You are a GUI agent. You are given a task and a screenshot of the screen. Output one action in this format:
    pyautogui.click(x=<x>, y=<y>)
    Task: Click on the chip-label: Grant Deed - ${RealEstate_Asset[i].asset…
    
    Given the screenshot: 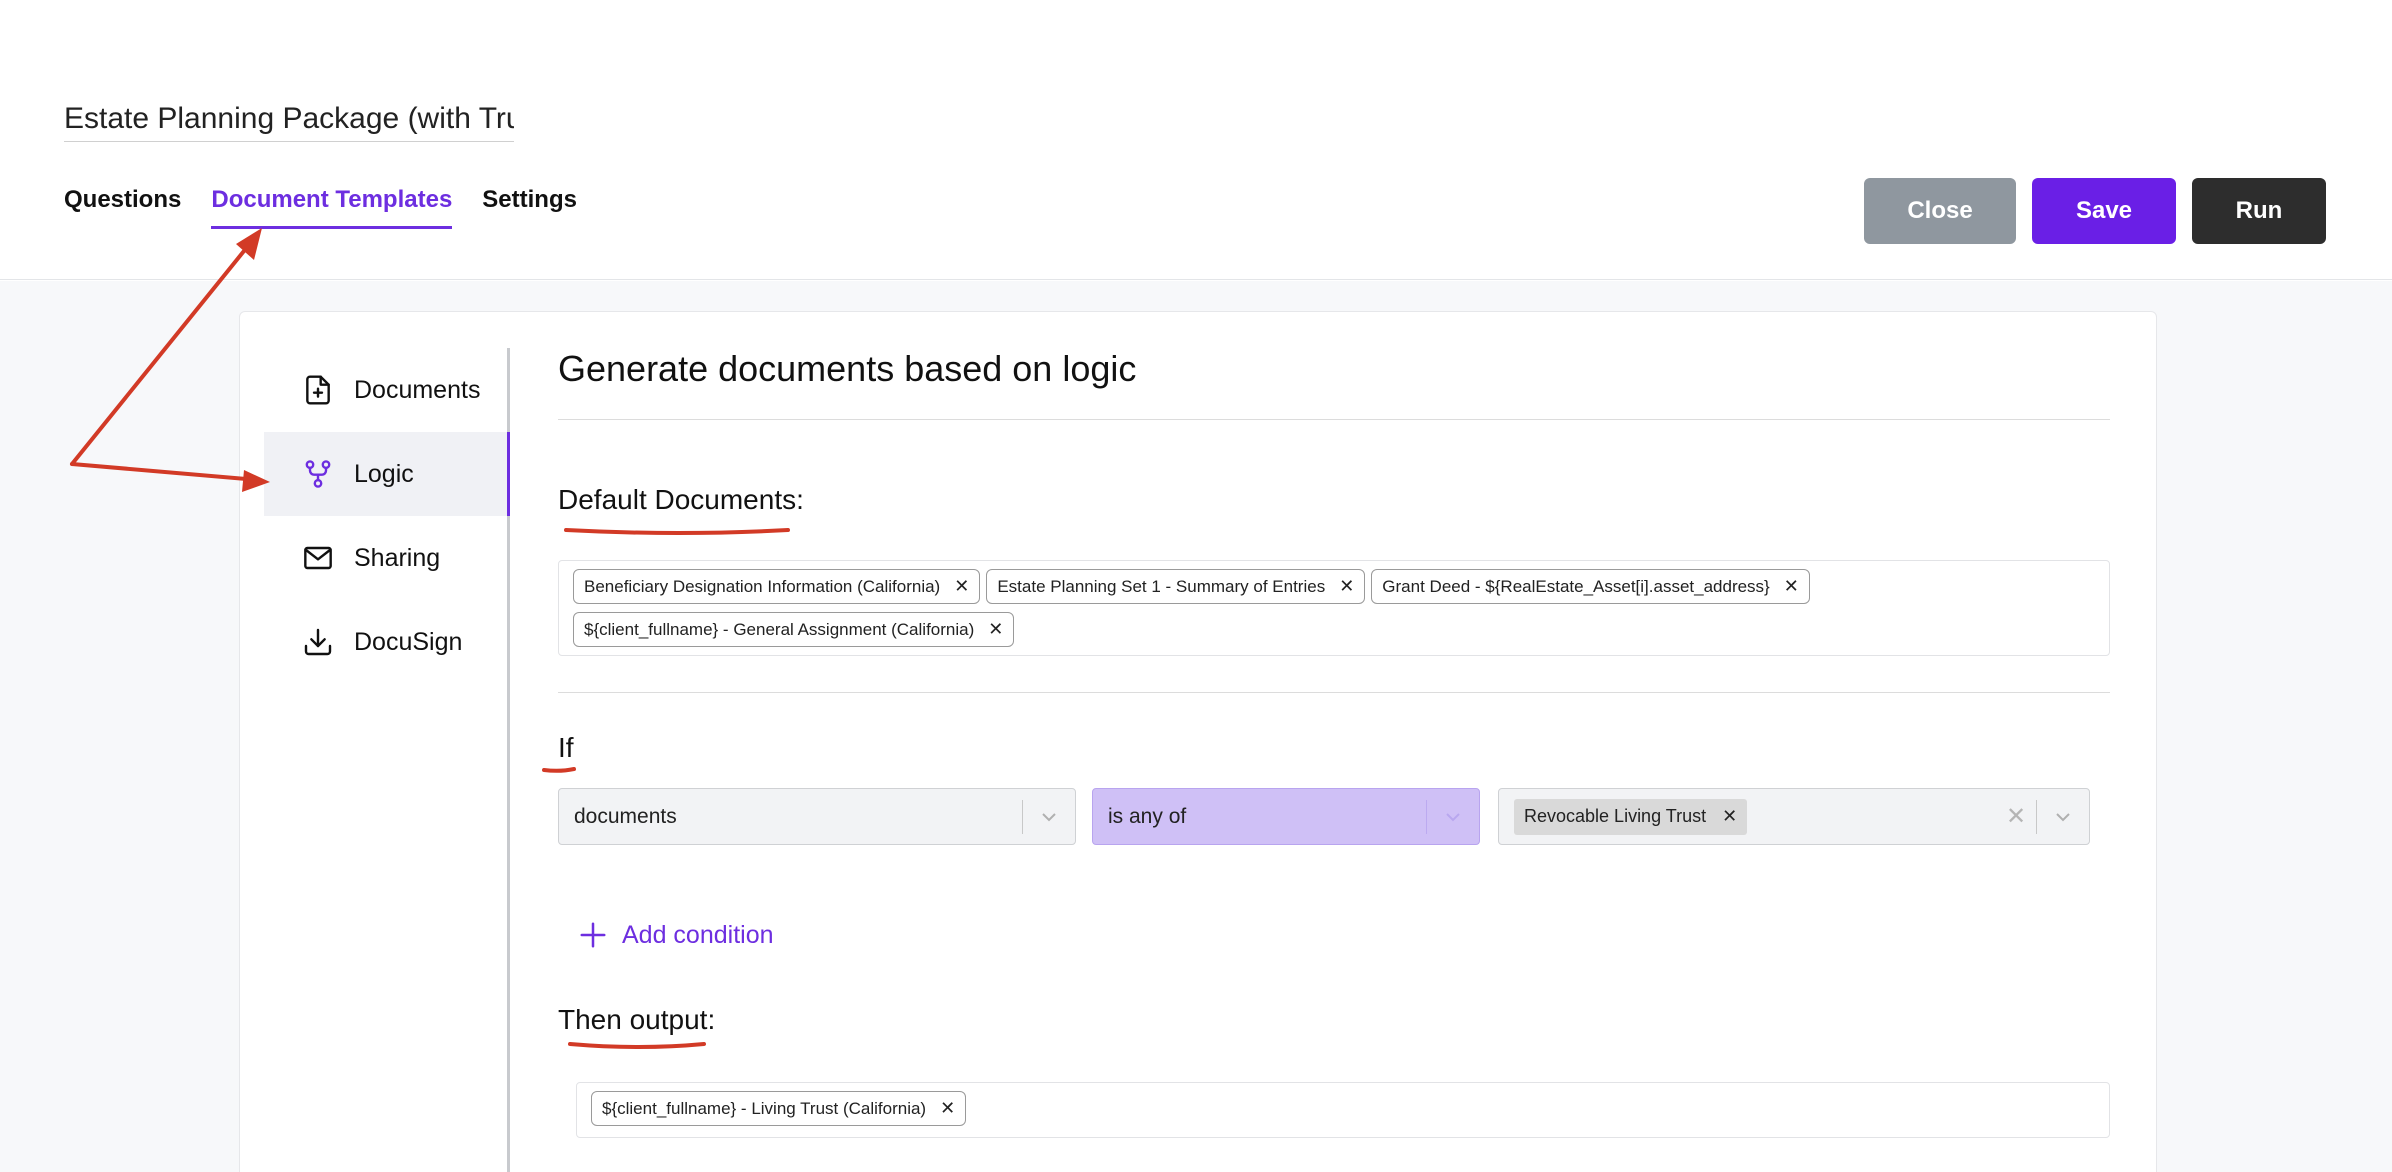 What is the action you would take?
    pyautogui.click(x=1576, y=586)
    